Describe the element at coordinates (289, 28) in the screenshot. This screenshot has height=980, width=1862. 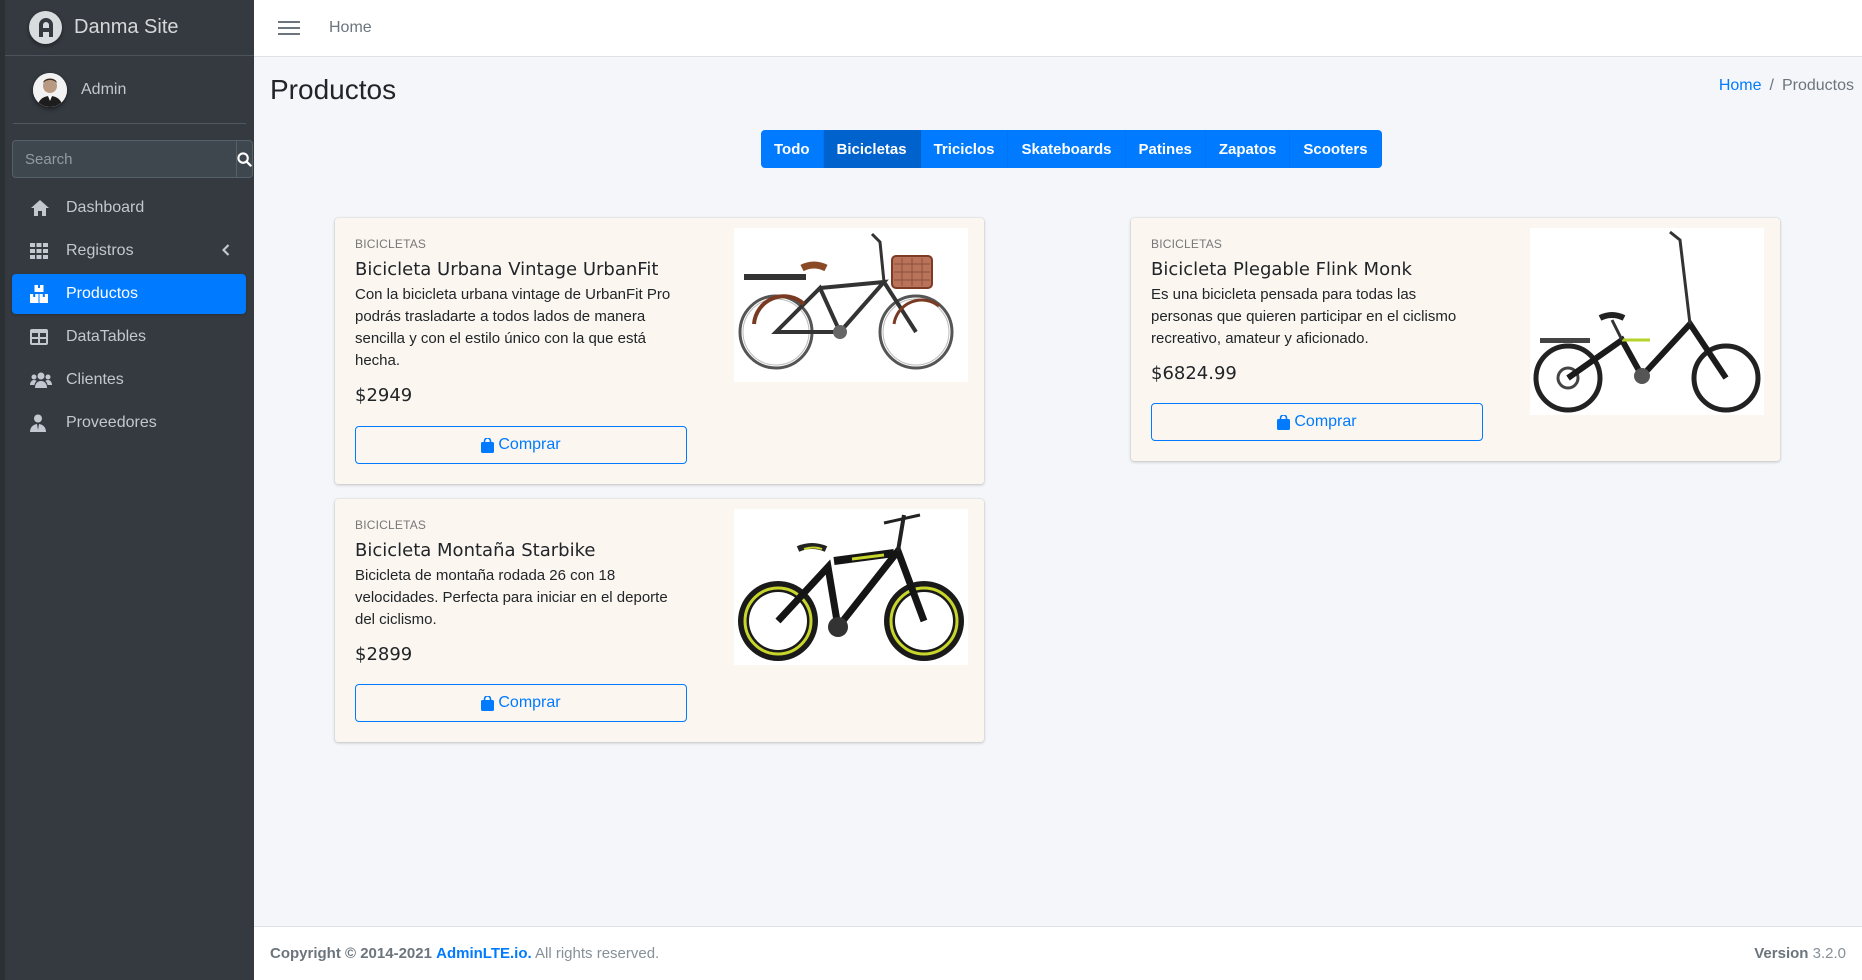
I see `menu-toggle-icon` at that location.